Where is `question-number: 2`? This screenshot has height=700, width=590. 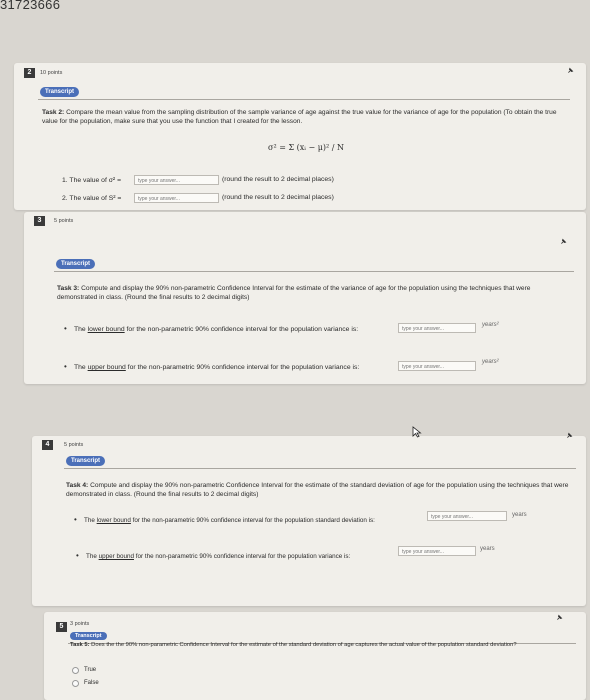 question-number: 2 is located at coordinates (29, 73).